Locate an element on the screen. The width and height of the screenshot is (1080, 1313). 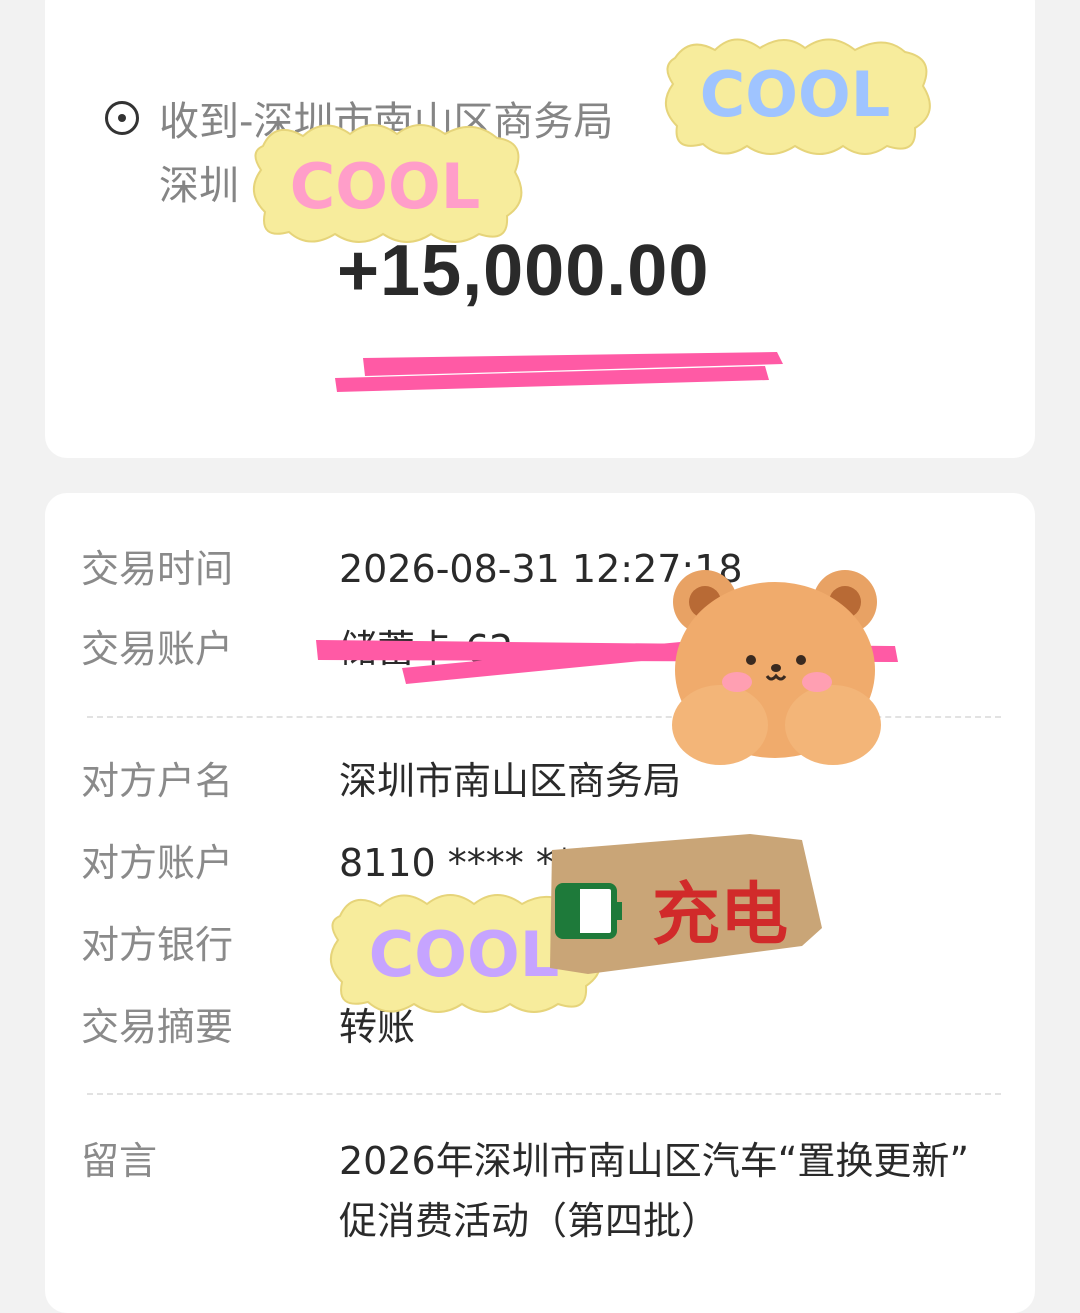
destination-line2: 深圳 is located at coordinates (199, 186).